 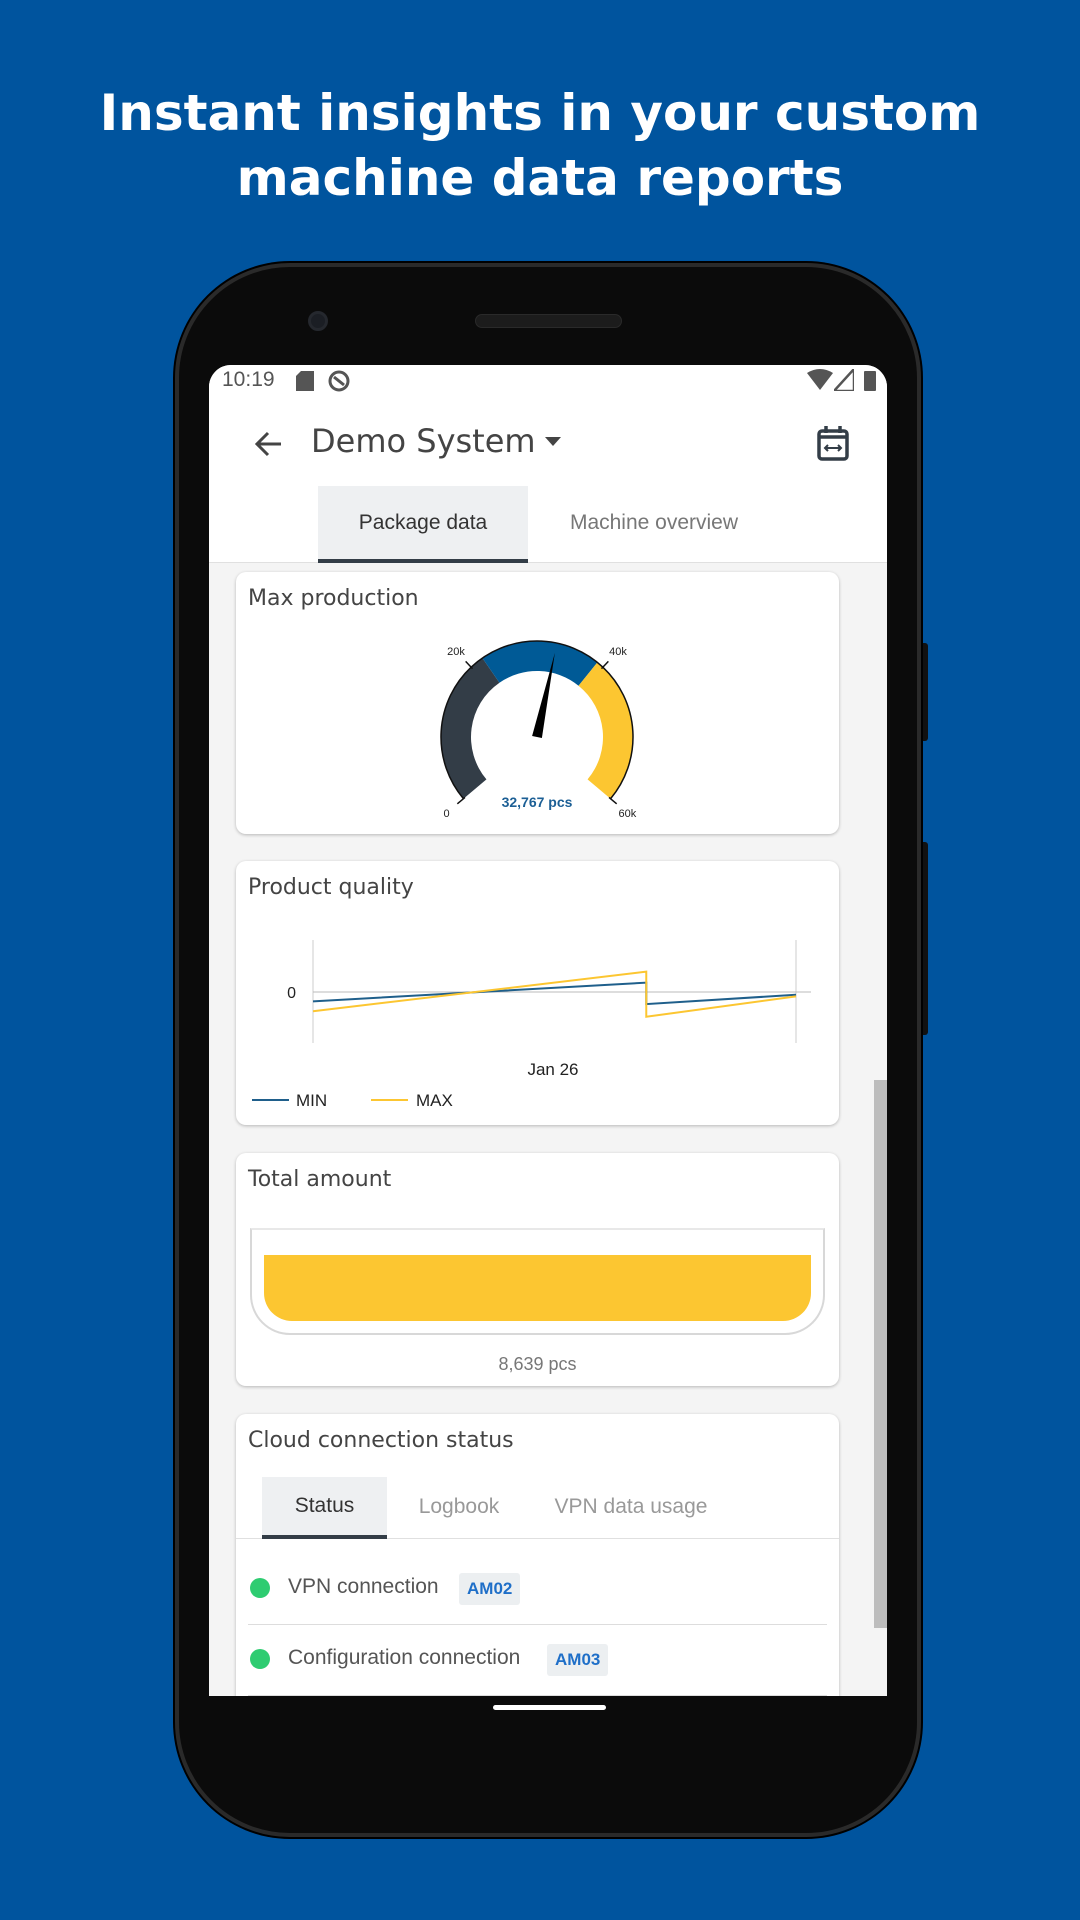 I want to click on speaker-grille, so click(x=548, y=321).